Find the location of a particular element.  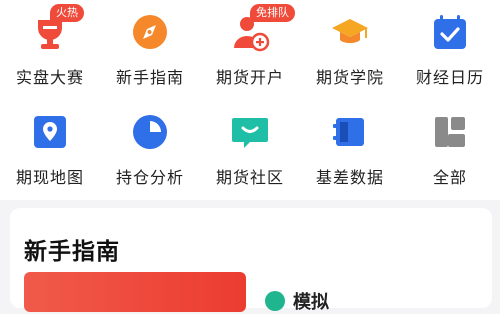

add-user-icon: 免排队 is located at coordinates (261, 29).